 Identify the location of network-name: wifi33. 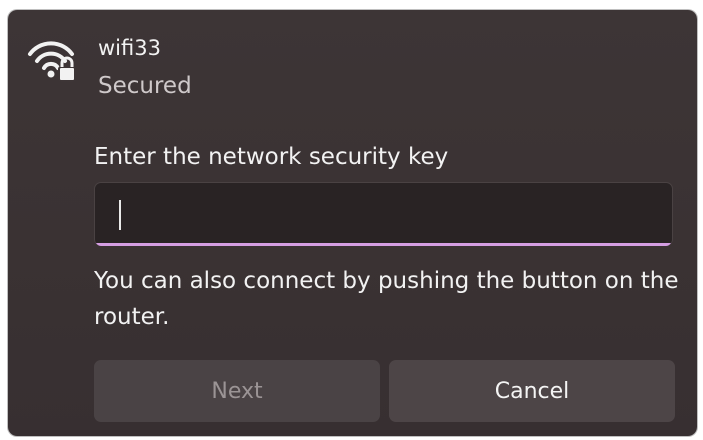
(129, 48).